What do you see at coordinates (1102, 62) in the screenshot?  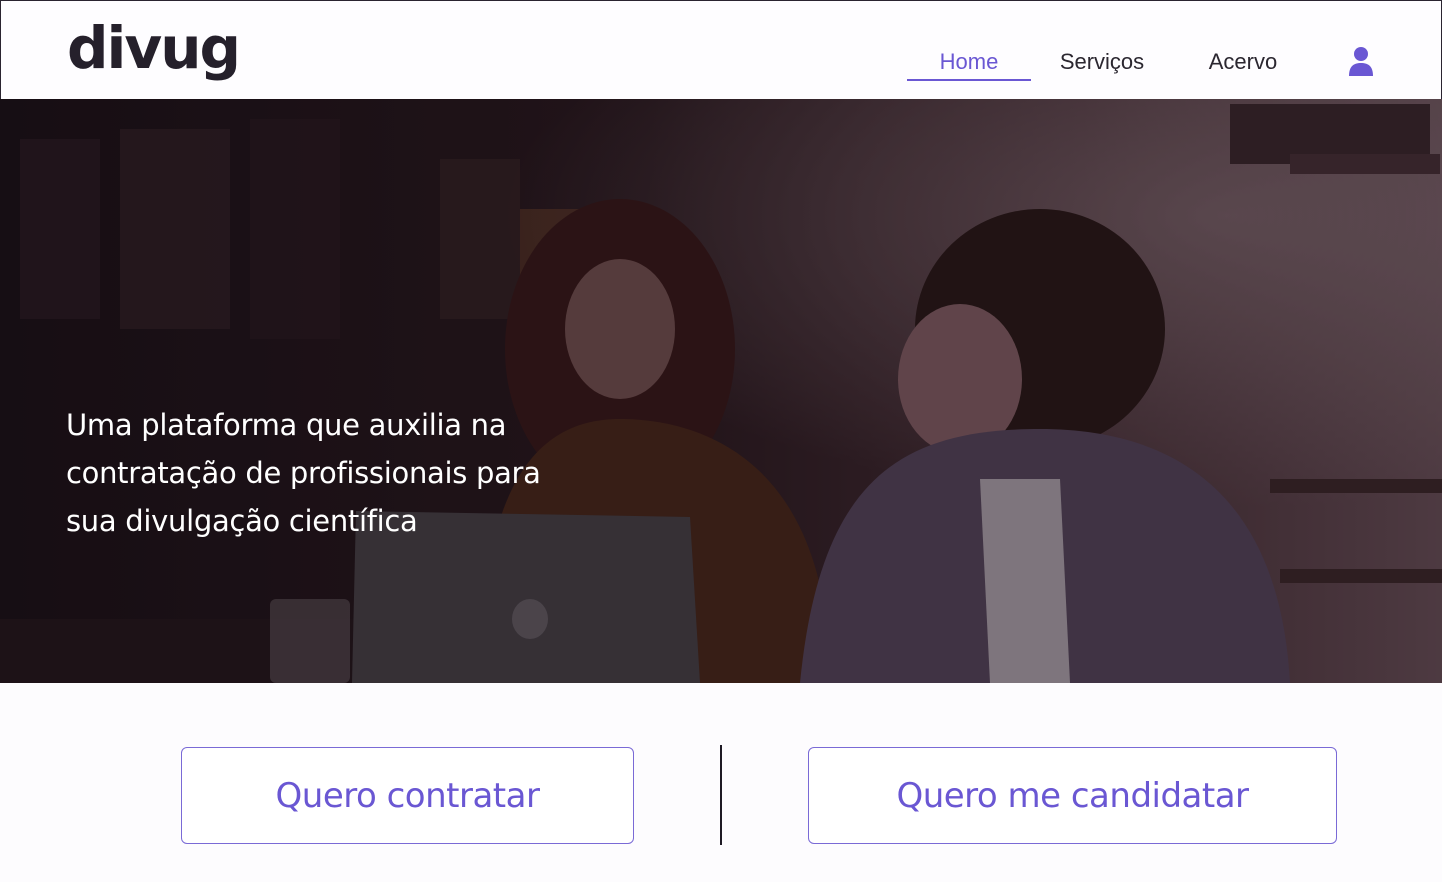 I see `nav-servicos: Serviços` at bounding box center [1102, 62].